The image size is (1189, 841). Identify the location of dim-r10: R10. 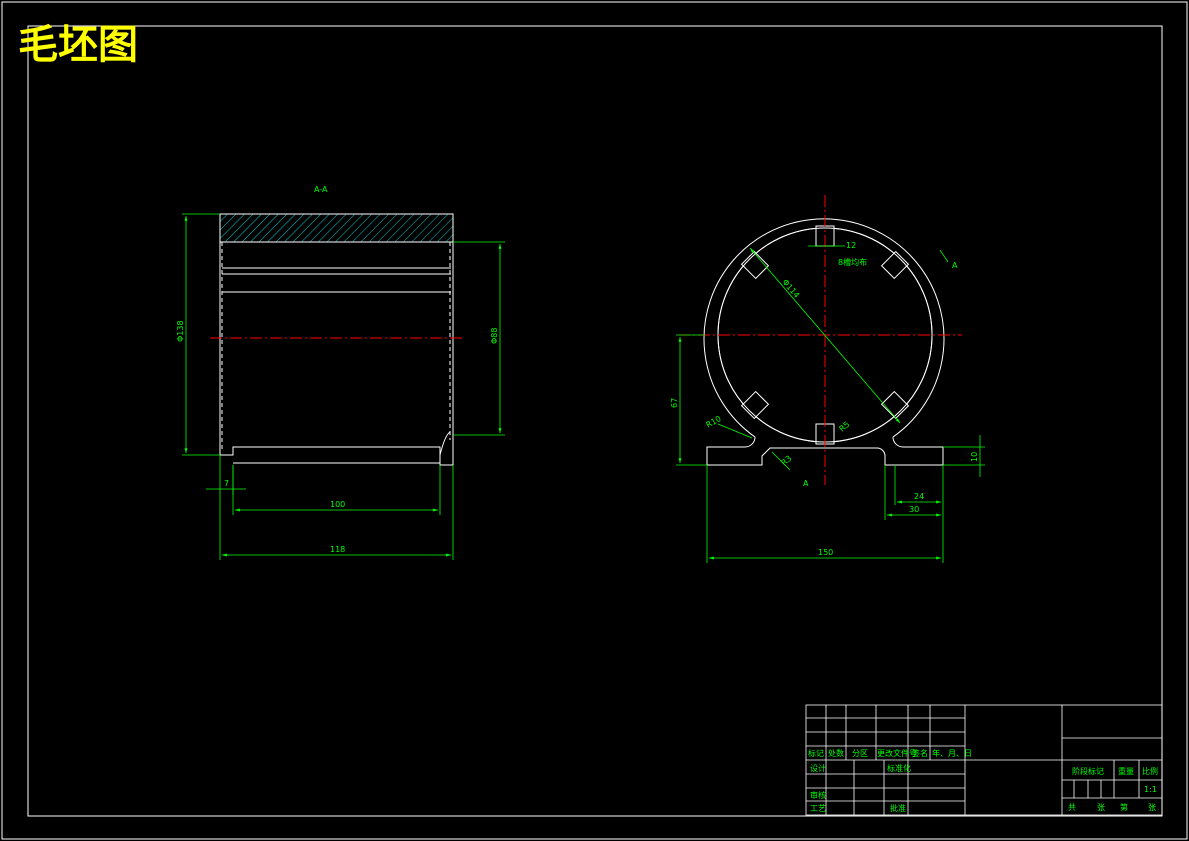
(714, 422).